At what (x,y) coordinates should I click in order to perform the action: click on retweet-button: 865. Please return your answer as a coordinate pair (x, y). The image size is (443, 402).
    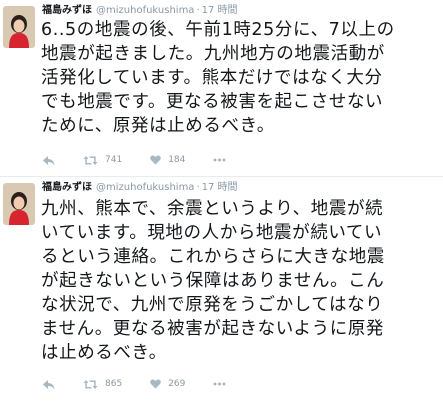
    Looking at the image, I should click on (102, 384).